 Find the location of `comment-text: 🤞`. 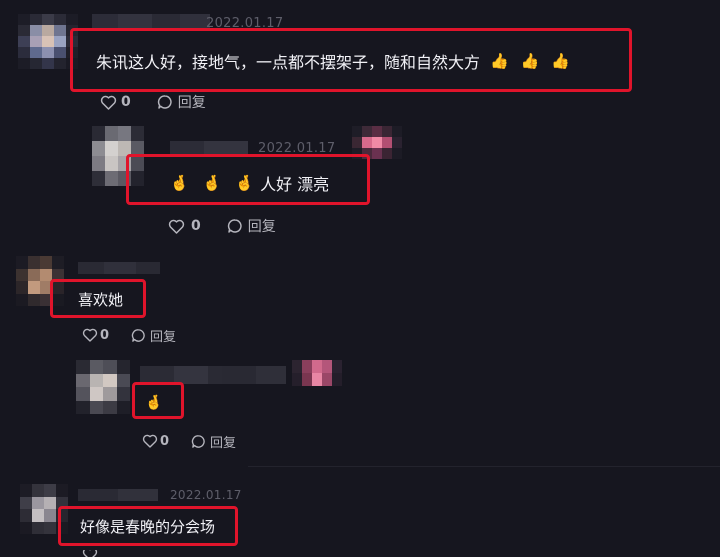

comment-text: 🤞 is located at coordinates (153, 401).